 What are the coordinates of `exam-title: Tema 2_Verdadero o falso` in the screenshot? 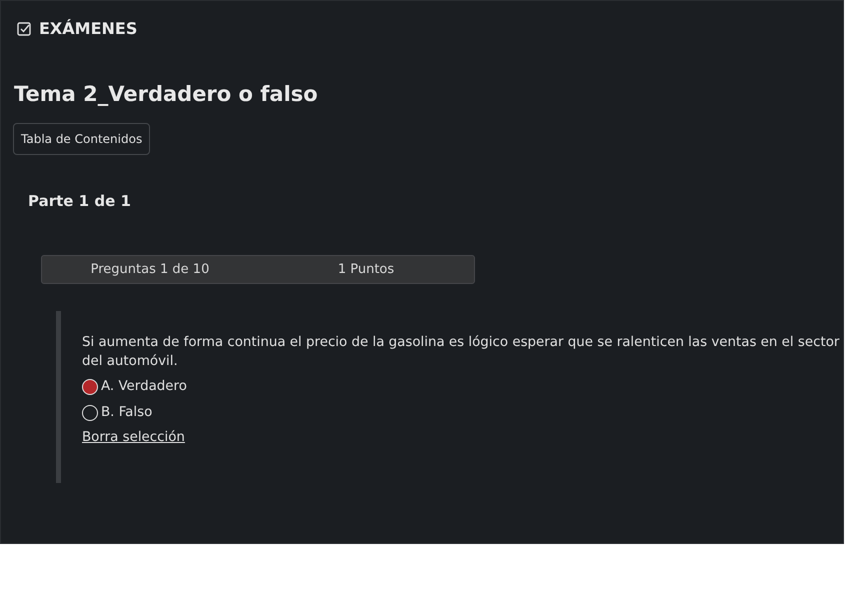 It's located at (166, 94).